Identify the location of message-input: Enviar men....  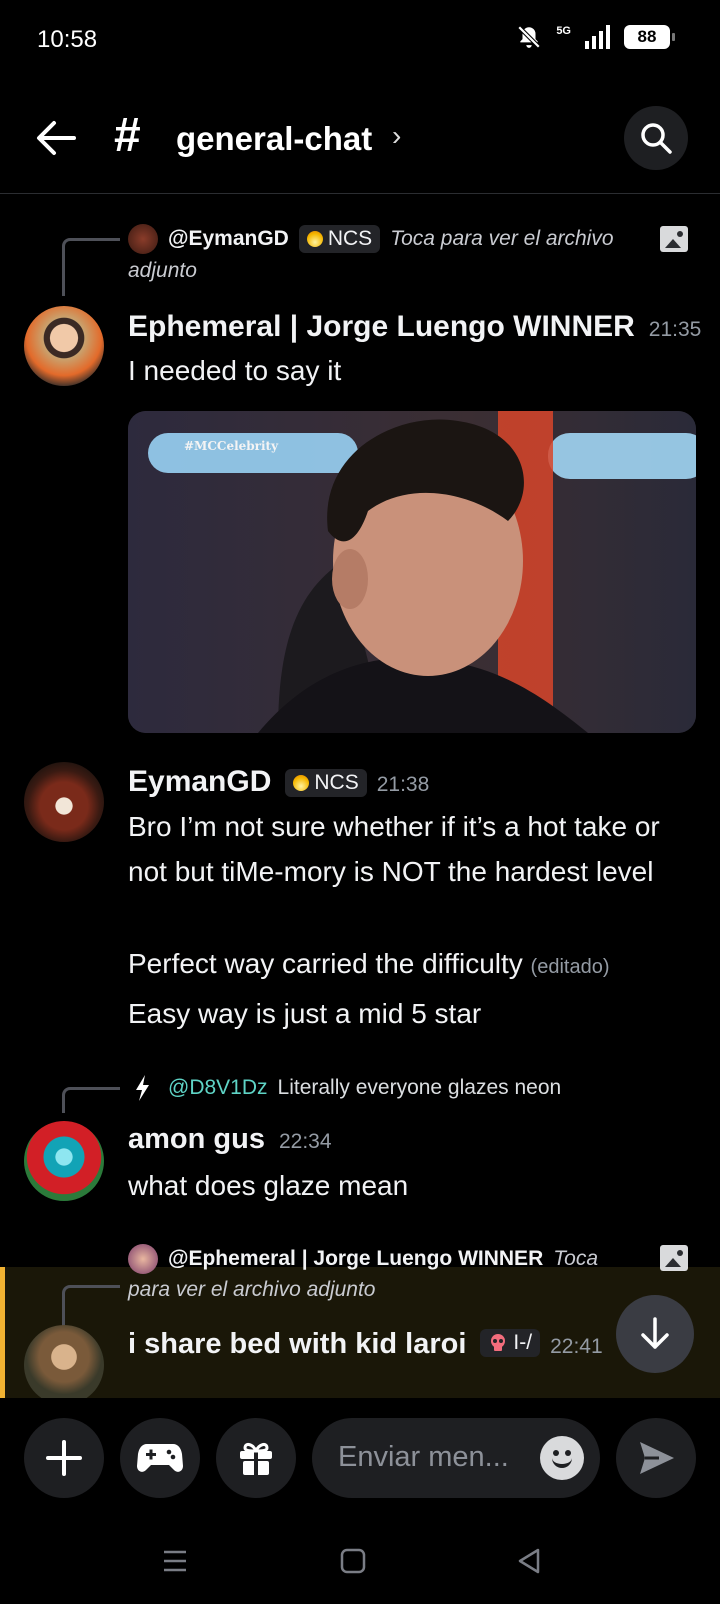
(456, 1458).